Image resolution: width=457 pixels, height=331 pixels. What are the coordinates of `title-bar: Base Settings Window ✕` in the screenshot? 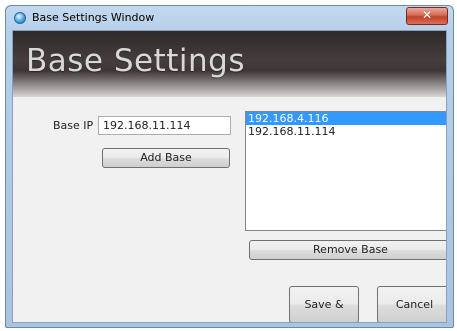 It's located at (229, 18).